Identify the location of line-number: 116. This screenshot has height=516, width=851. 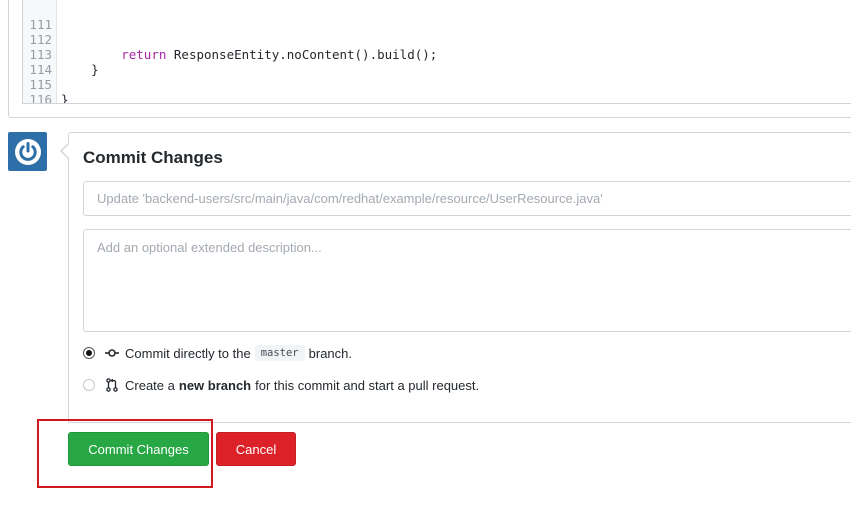
(40, 98).